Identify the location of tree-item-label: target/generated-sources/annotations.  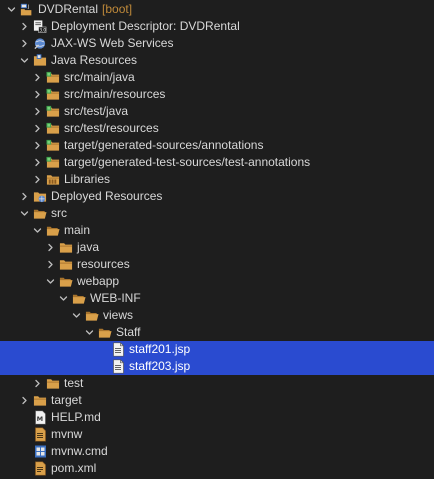
(164, 145).